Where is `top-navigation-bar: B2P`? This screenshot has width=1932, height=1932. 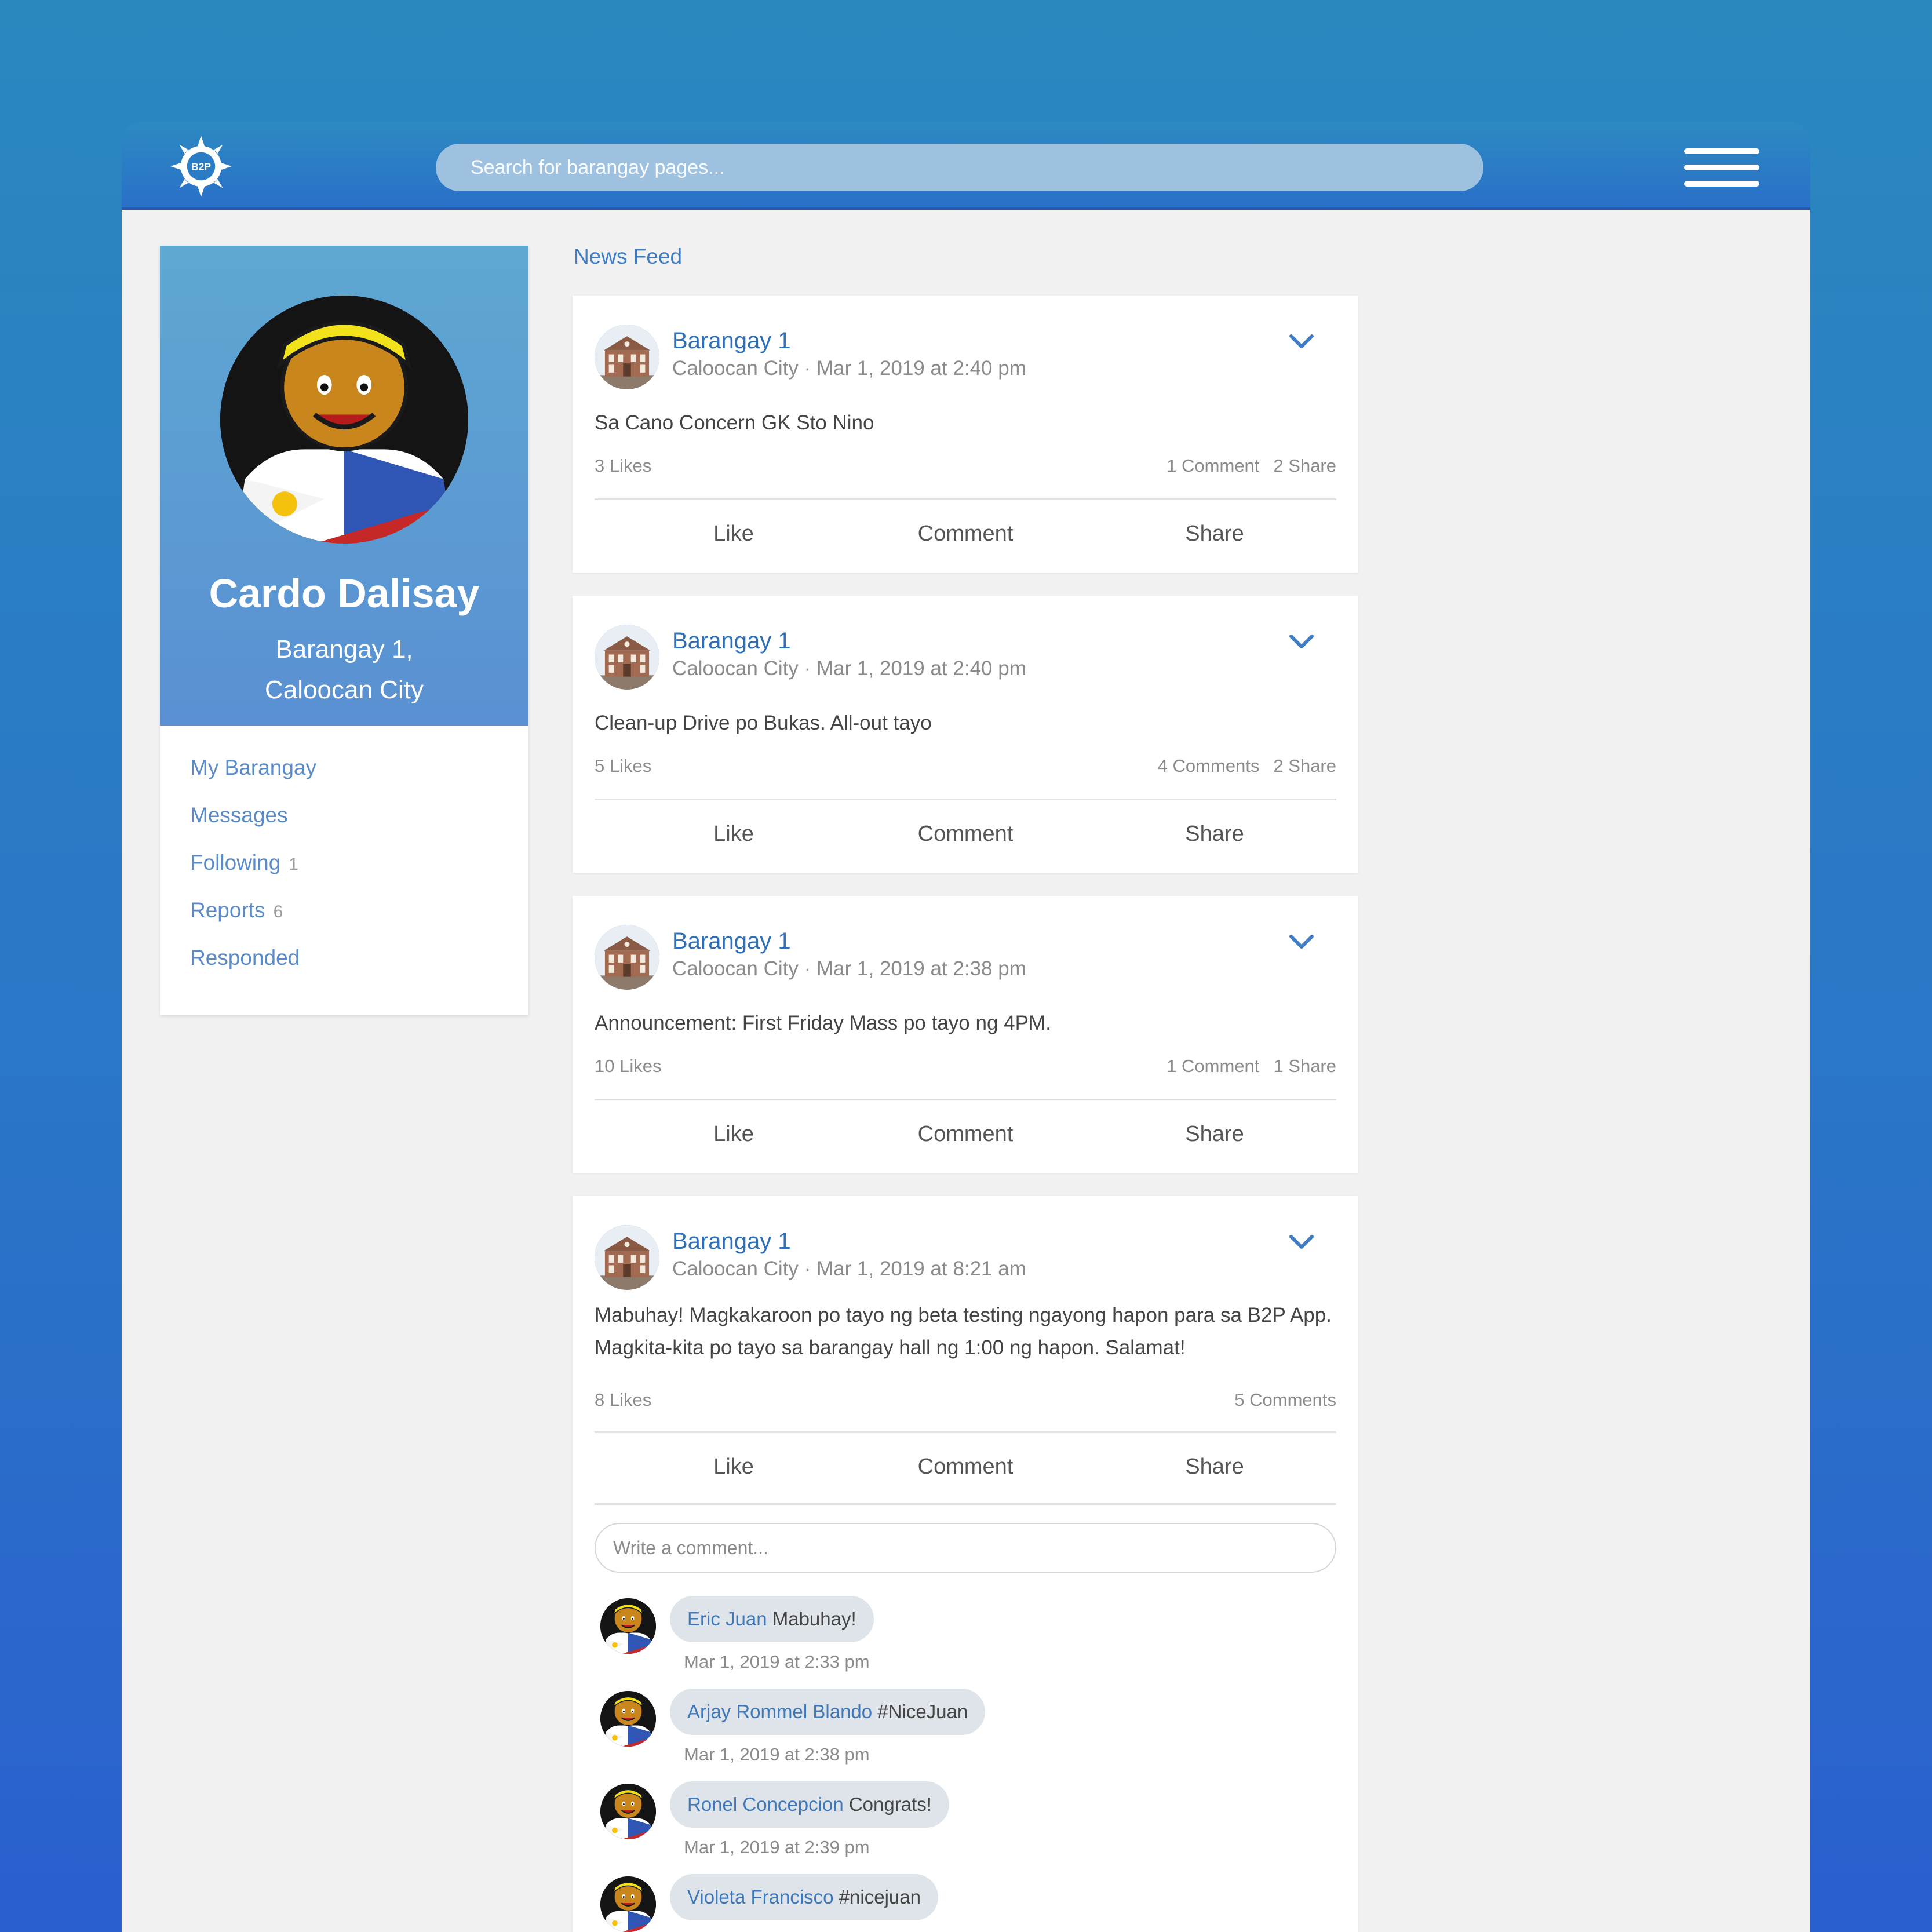
top-navigation-bar: B2P is located at coordinates (966, 166).